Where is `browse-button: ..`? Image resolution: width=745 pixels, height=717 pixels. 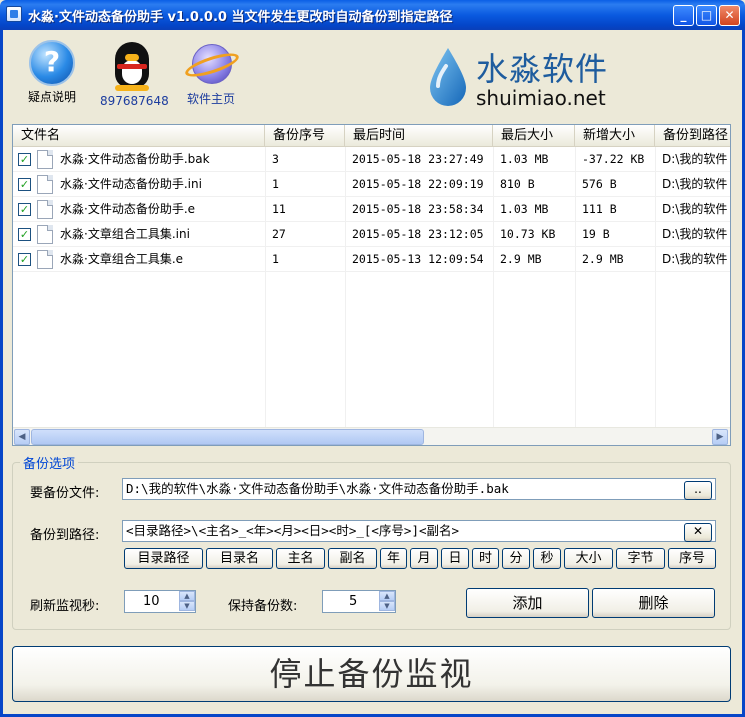 browse-button: .. is located at coordinates (698, 490).